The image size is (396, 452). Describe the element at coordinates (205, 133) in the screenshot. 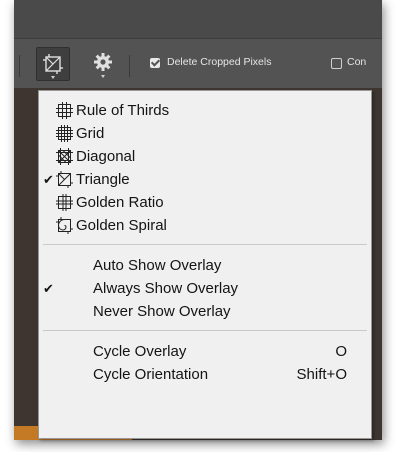

I see `menu-item-grid: Grid` at that location.